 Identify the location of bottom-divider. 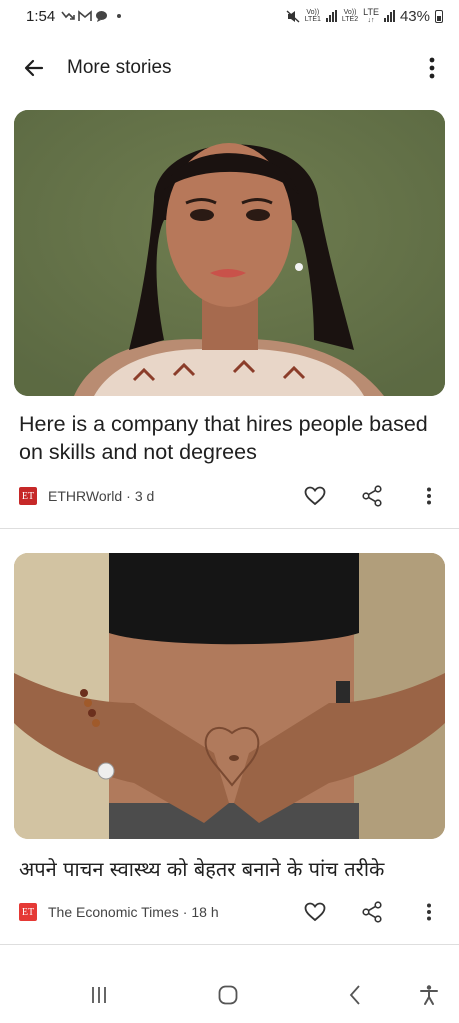
(229, 944).